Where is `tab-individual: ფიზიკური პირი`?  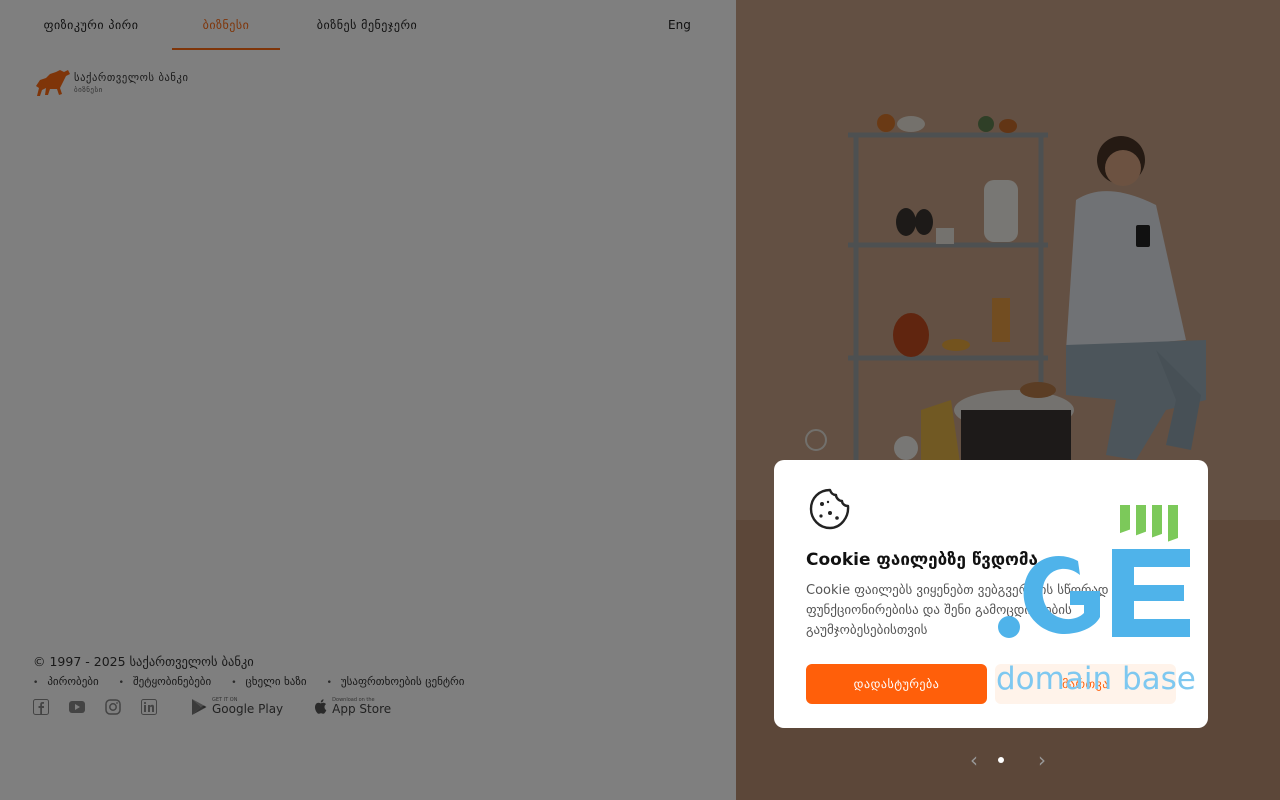
tab-individual: ფიზიკური პირი is located at coordinates (91, 25).